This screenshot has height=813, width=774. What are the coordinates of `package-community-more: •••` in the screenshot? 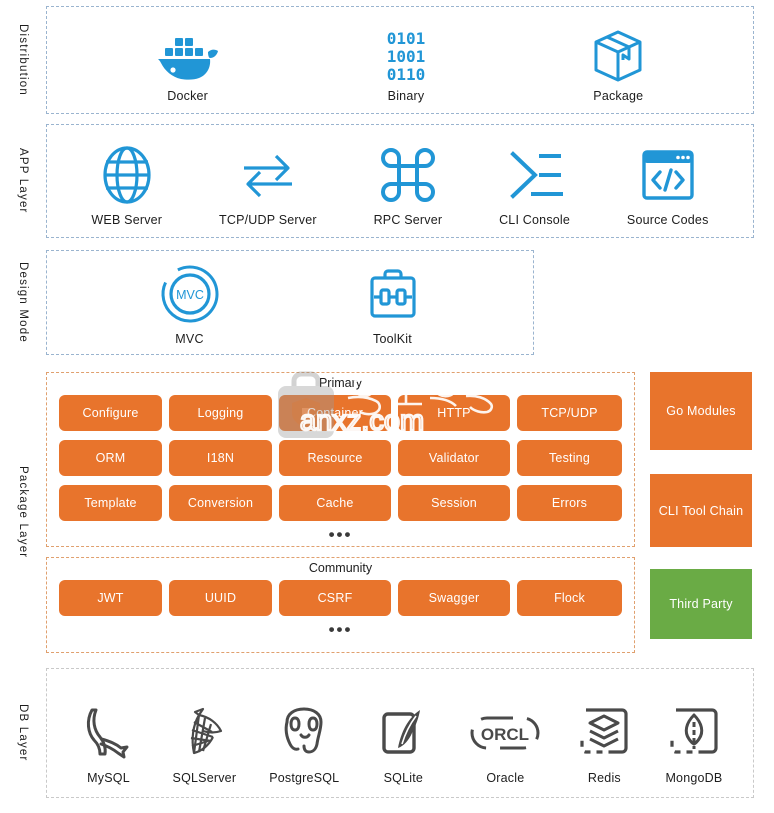 It's located at (340, 629).